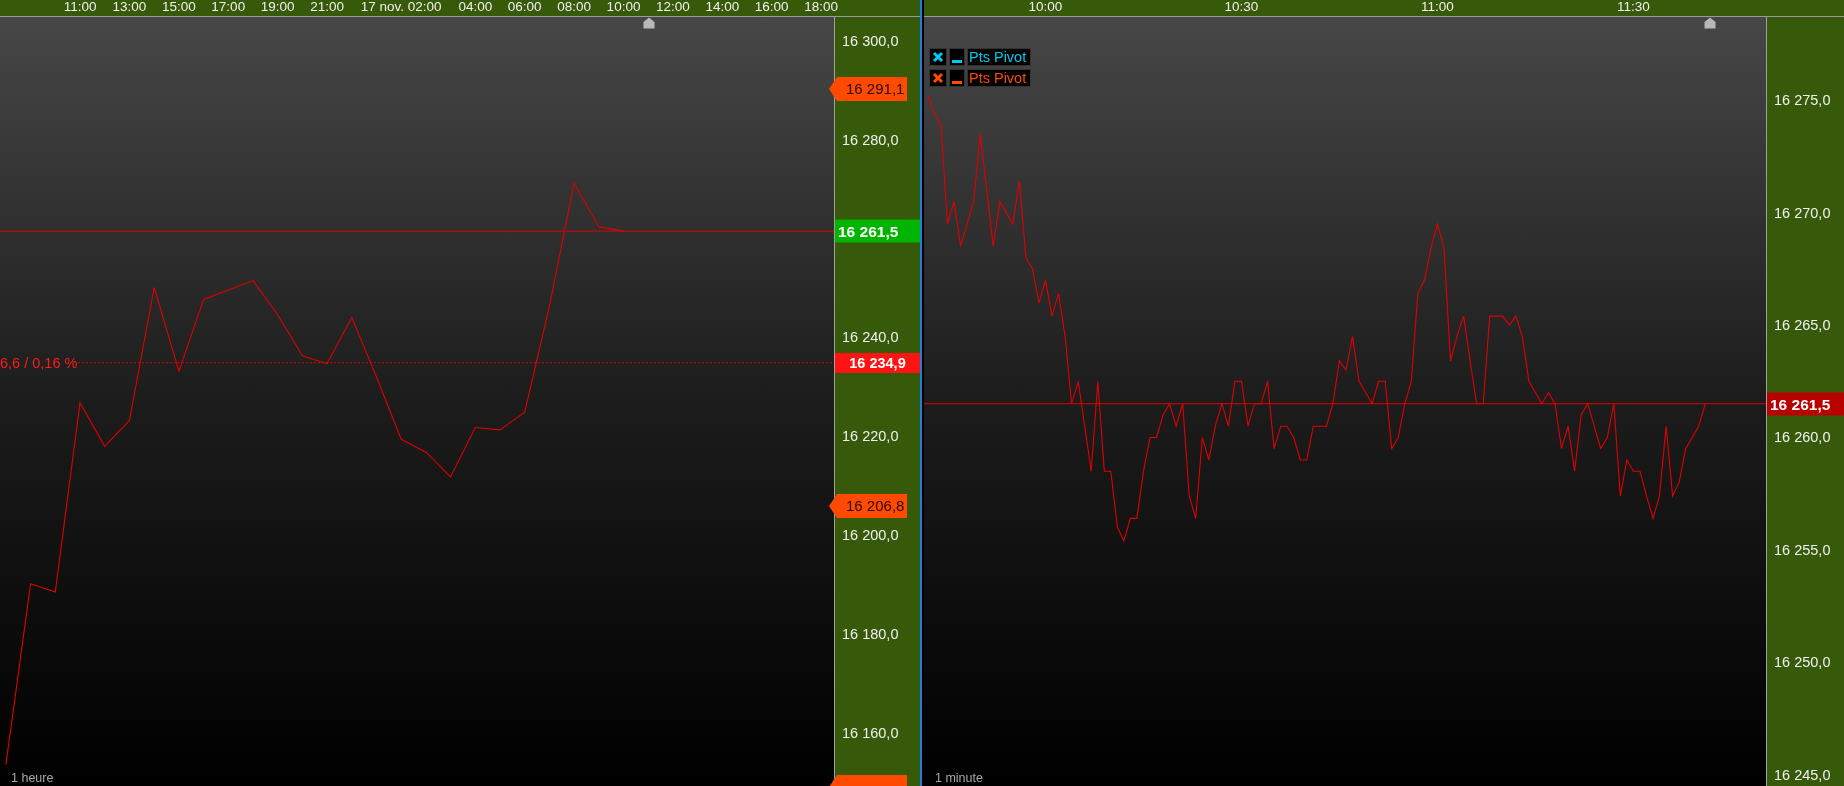  Describe the element at coordinates (1802, 325) in the screenshot. I see `price-label: 16 265,0` at that location.